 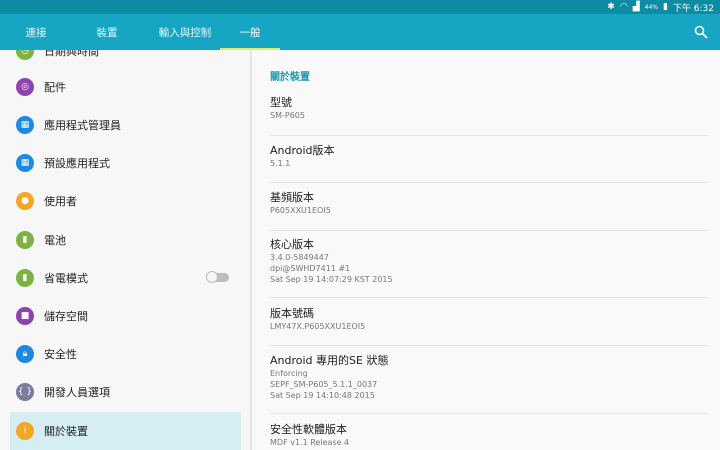 What do you see at coordinates (651, 7) in the screenshot?
I see `battery-percent: 44%` at bounding box center [651, 7].